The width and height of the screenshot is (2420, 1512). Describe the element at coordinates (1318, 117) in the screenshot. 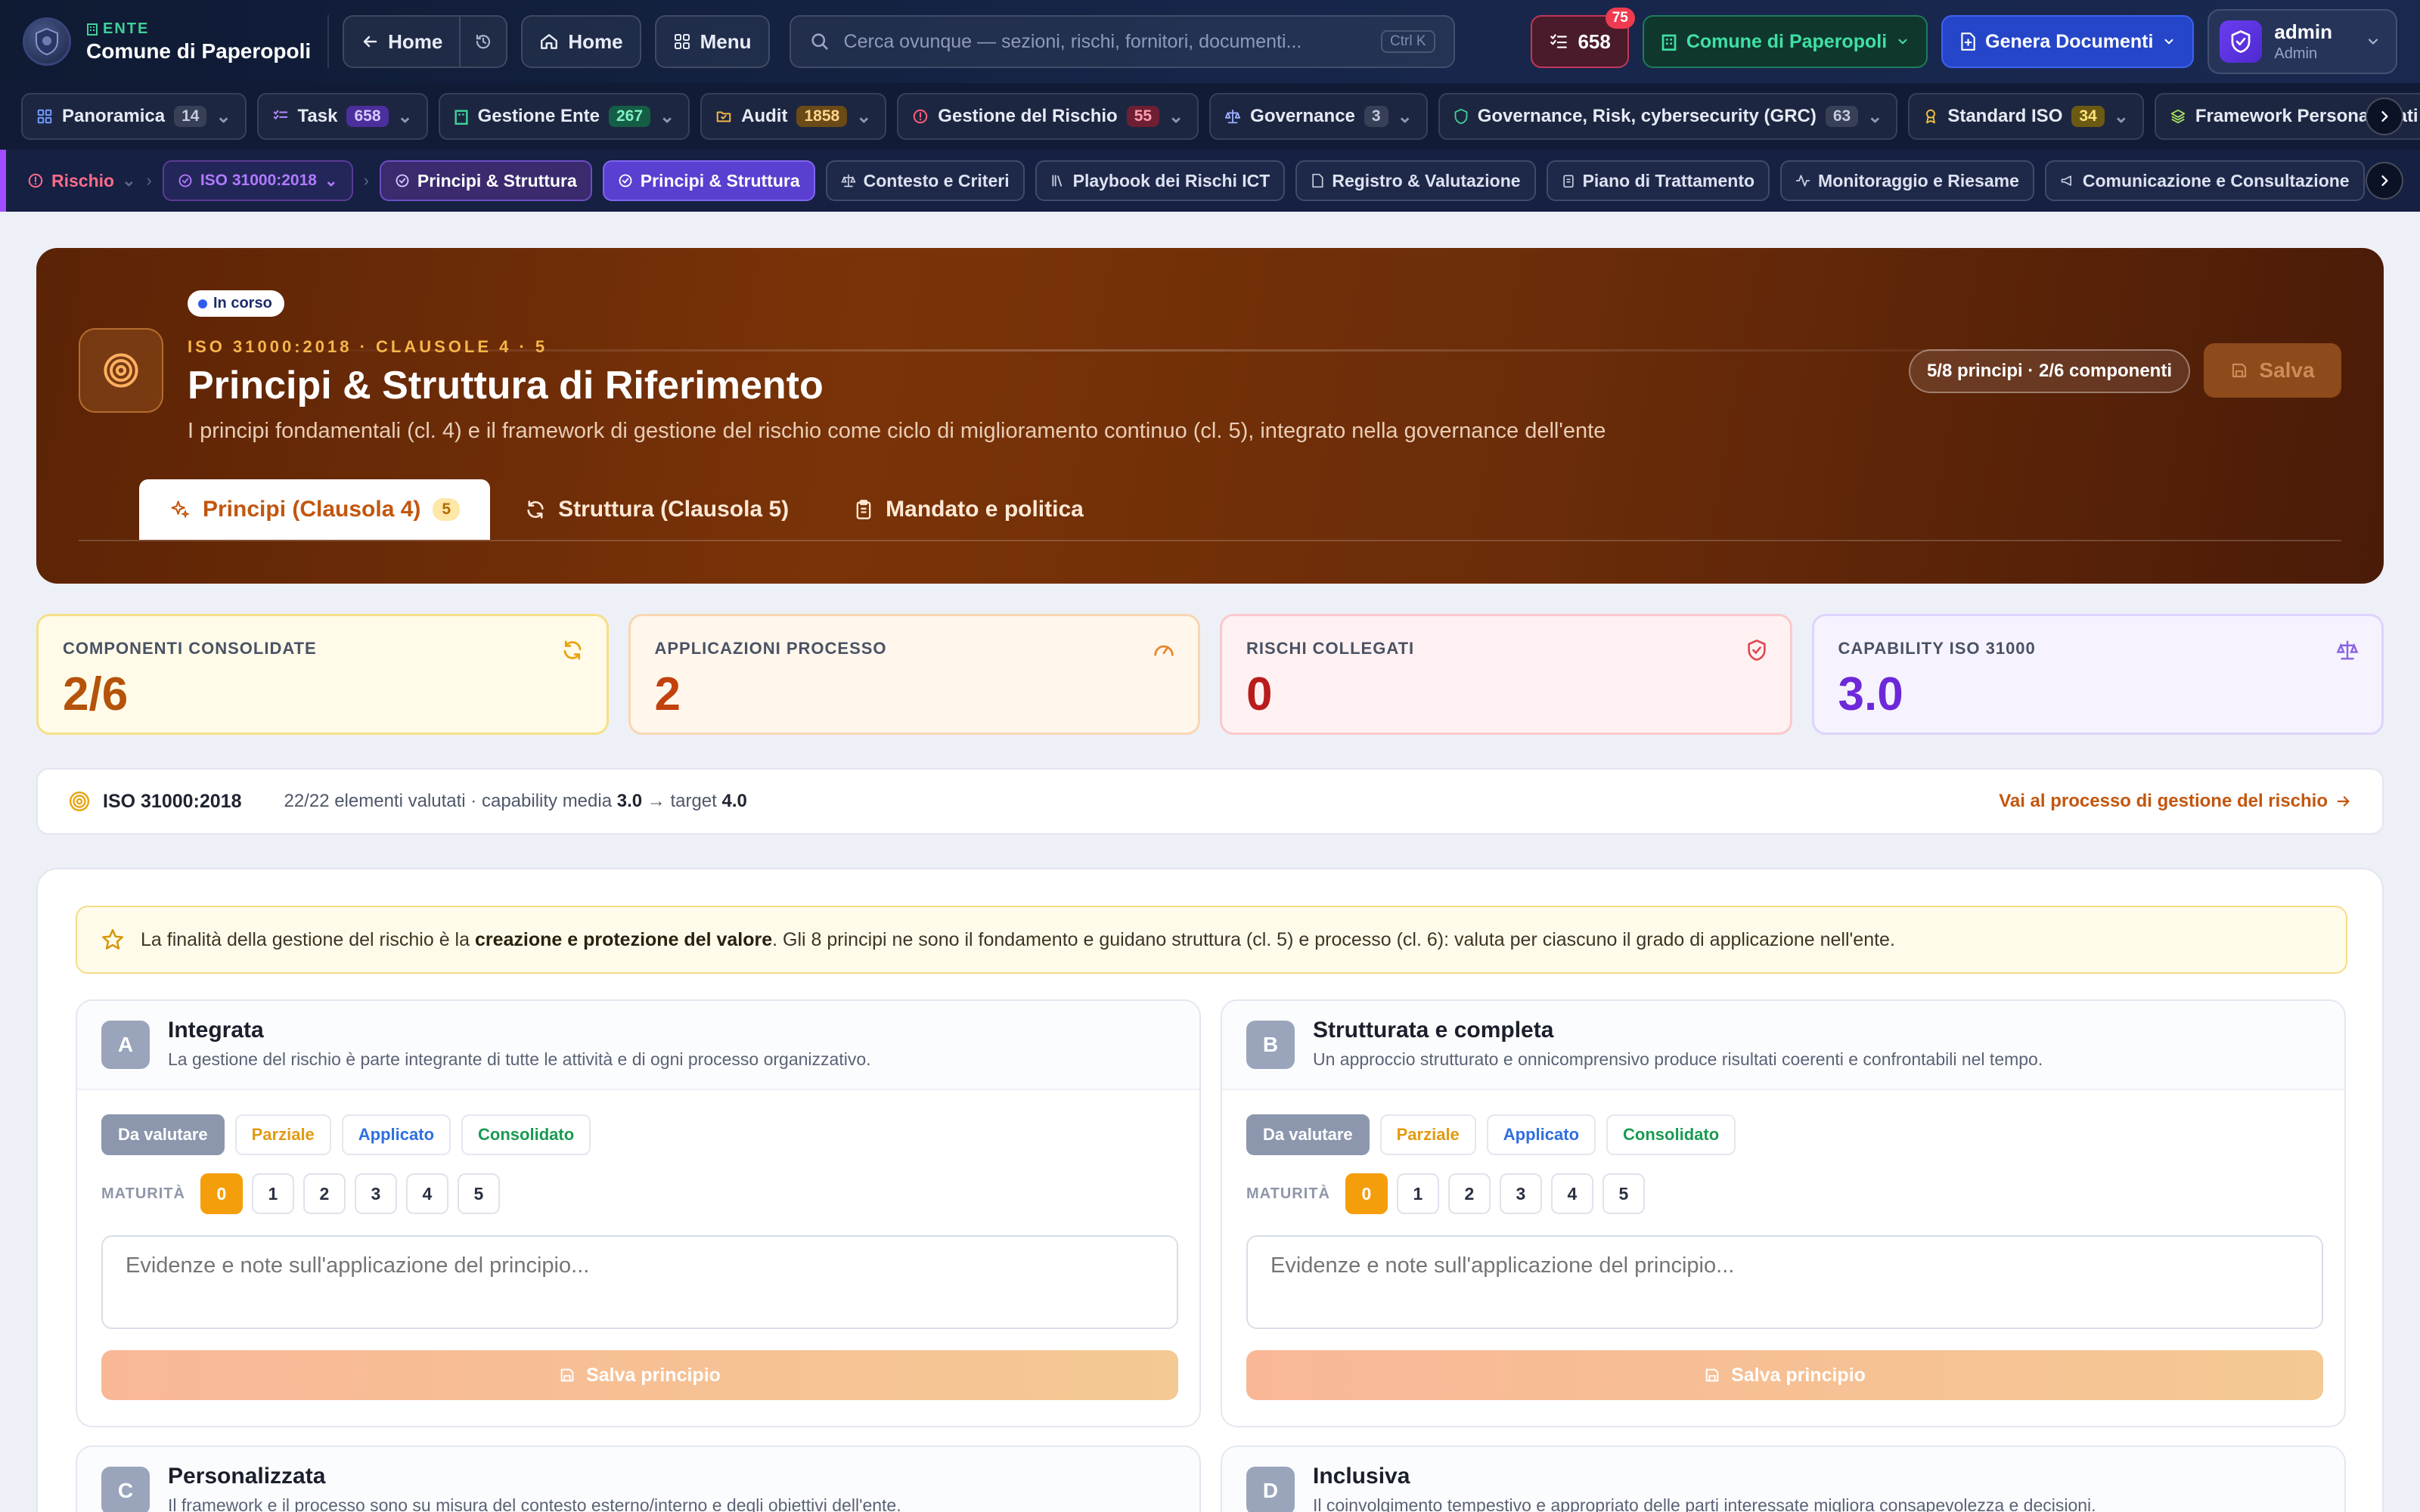

I see `module-governance: Governance 3 ⌄` at that location.